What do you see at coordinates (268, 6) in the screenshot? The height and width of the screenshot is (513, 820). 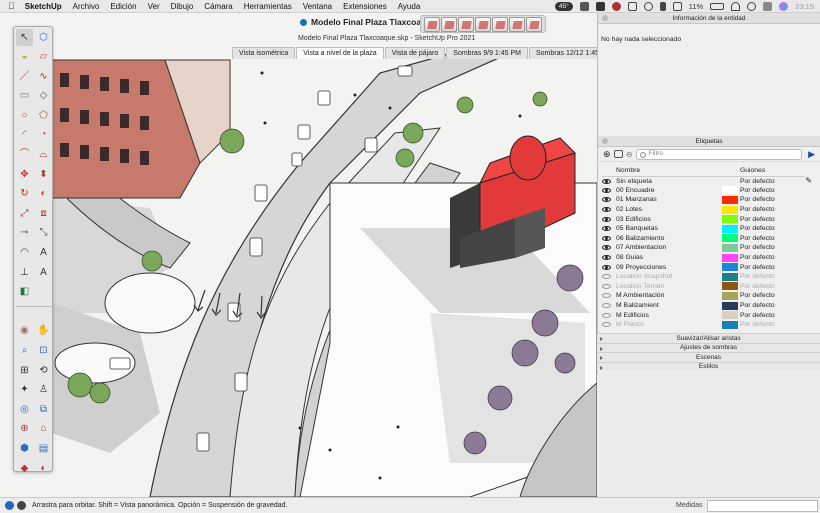 I see `menu-herramientas: Herramientas` at bounding box center [268, 6].